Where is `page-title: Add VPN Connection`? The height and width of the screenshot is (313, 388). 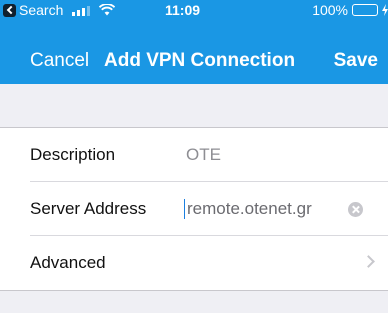 page-title: Add VPN Connection is located at coordinates (200, 60).